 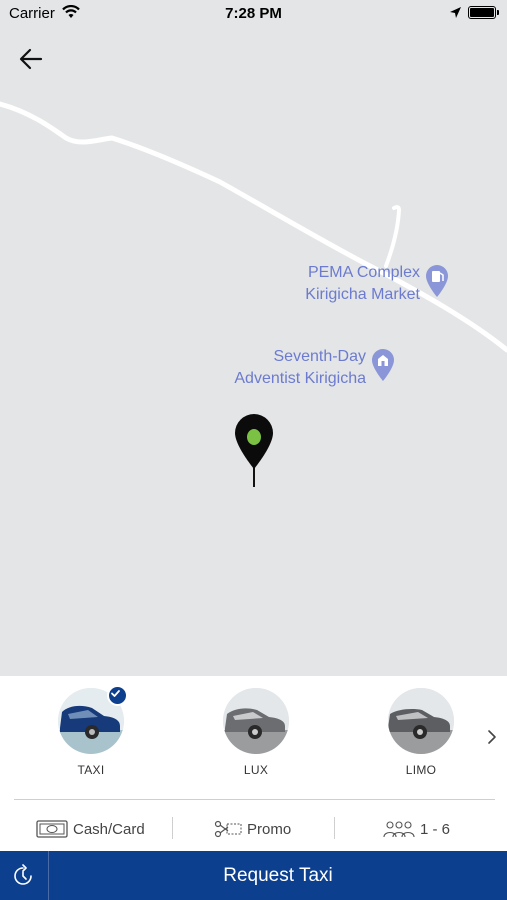 I want to click on promo-button: Promo, so click(x=252, y=829).